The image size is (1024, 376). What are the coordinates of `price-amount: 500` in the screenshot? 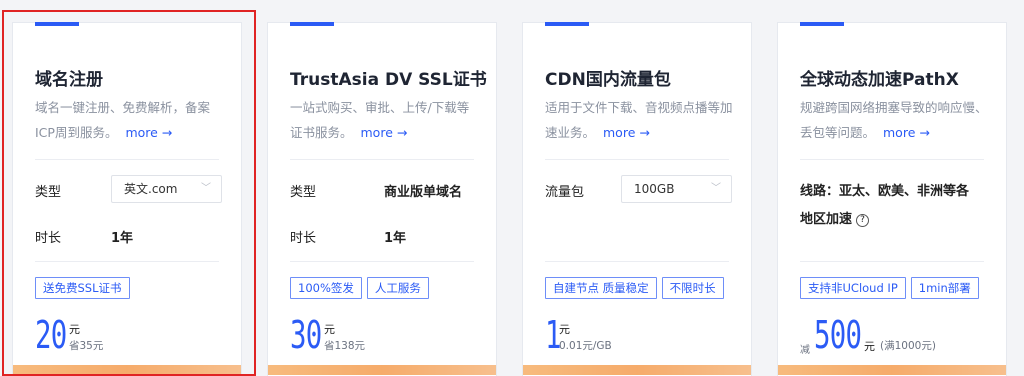 It's located at (838, 335).